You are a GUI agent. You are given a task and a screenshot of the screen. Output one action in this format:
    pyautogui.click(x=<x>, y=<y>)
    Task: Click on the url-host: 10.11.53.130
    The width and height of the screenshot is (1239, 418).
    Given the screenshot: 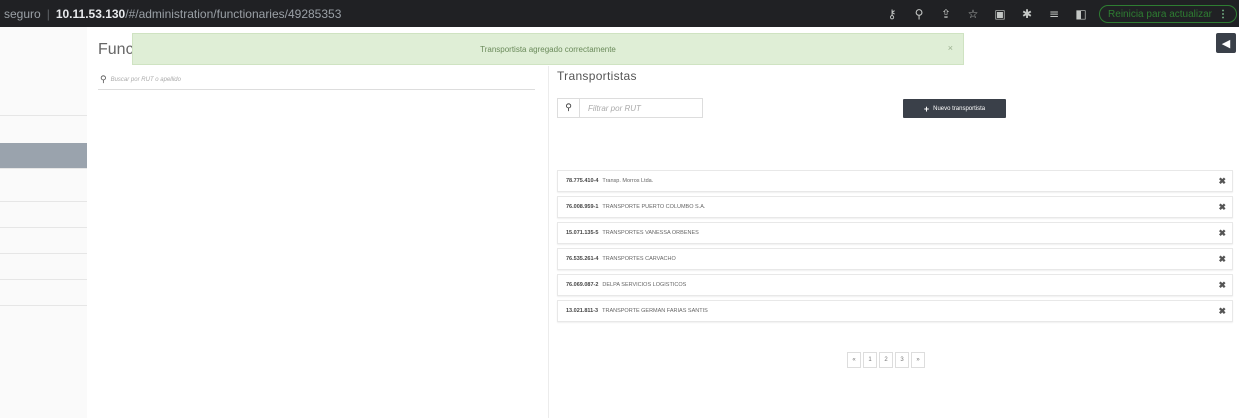 What is the action you would take?
    pyautogui.click(x=90, y=13)
    